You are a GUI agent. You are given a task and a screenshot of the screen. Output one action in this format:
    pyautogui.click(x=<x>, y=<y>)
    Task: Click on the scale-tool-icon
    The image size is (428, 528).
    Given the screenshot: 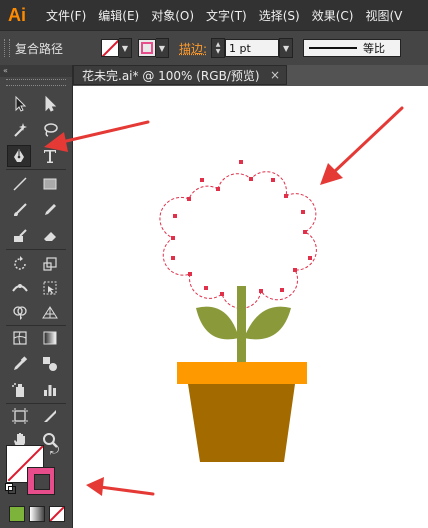 What is the action you would take?
    pyautogui.click(x=50, y=264)
    